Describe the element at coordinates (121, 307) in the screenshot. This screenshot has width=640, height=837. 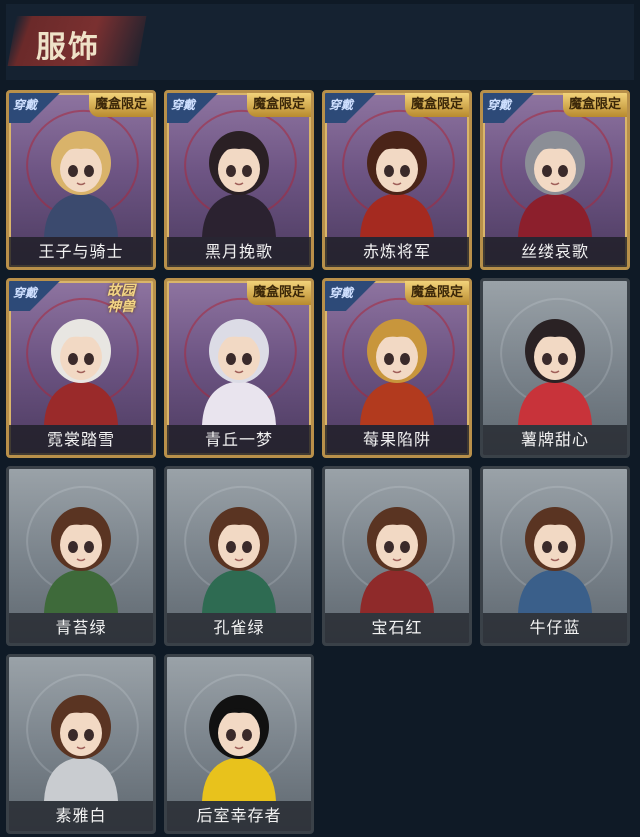
I see `myth-badge-line2: 神兽` at that location.